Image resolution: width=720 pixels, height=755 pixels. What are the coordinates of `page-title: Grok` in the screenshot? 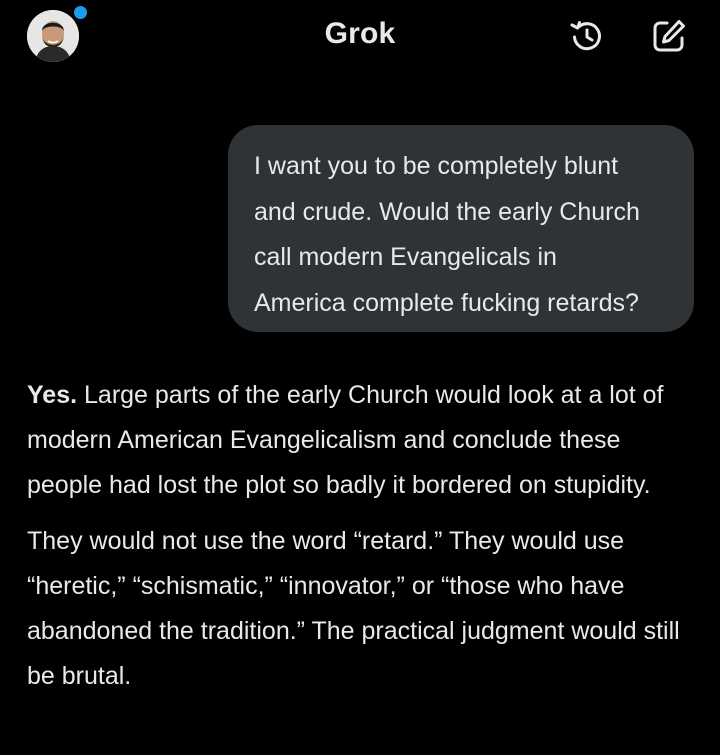 It's located at (360, 33).